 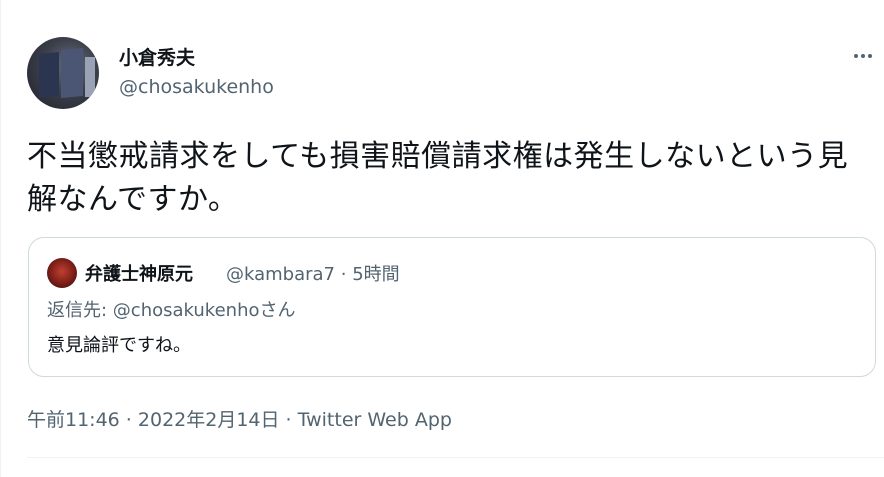 What do you see at coordinates (277, 310) in the screenshot?
I see `reply-suffix: さん` at bounding box center [277, 310].